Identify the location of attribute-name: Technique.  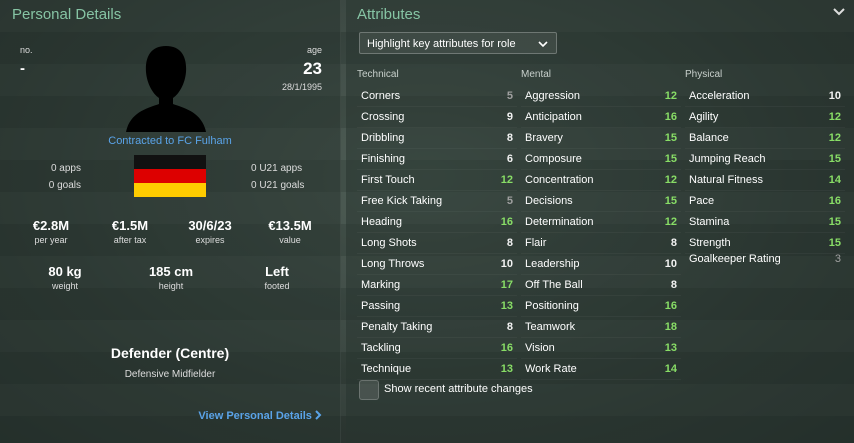
(386, 369).